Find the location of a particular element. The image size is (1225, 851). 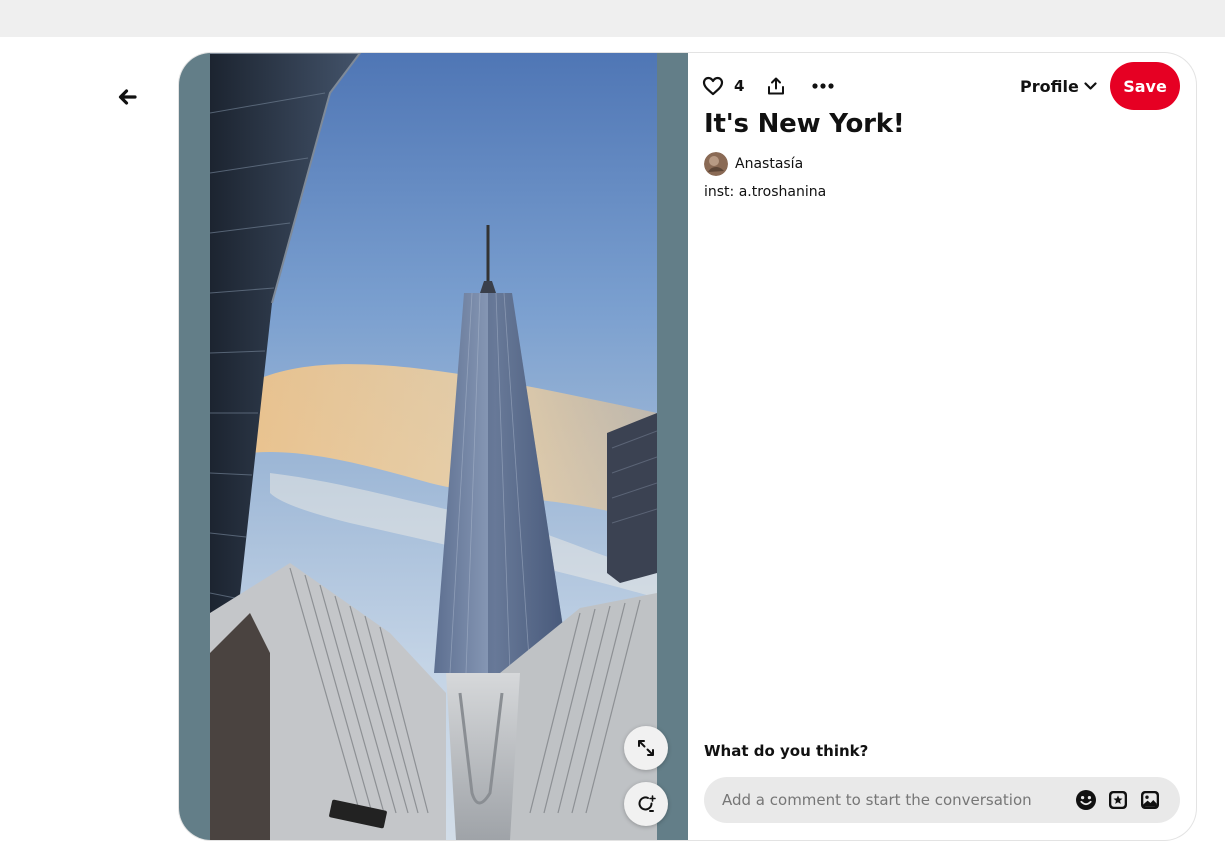

more-options-button is located at coordinates (823, 86).